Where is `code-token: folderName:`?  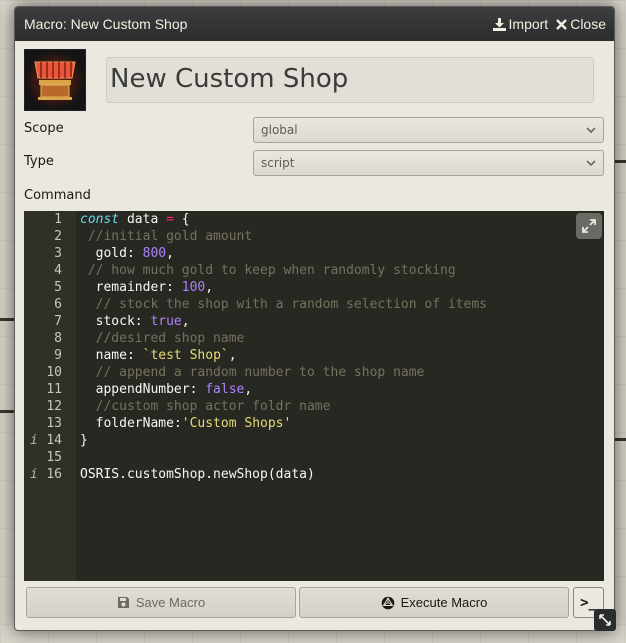
code-token: folderName: is located at coordinates (131, 423).